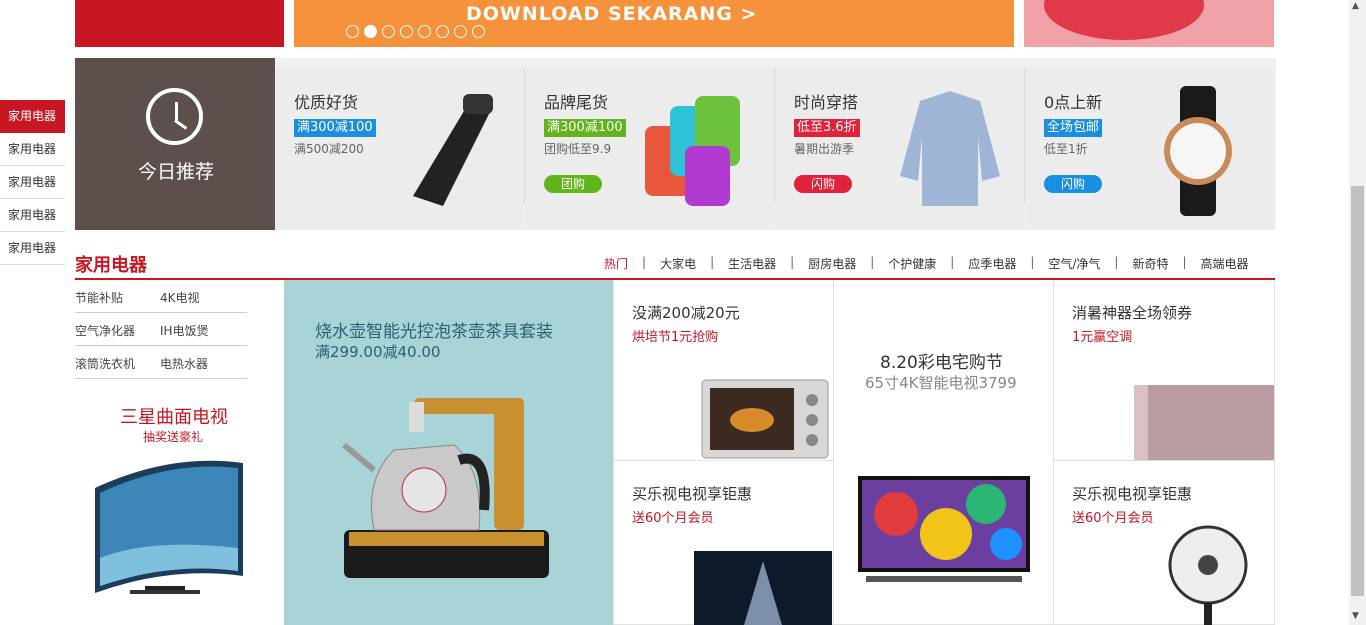 This screenshot has height=625, width=1366. Describe the element at coordinates (174, 116) in the screenshot. I see `clock-icon` at that location.